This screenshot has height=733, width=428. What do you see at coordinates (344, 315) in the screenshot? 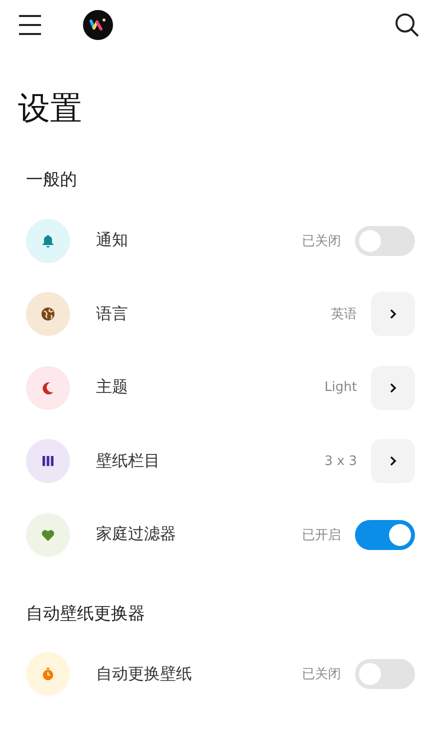
I see `setting-value: 英语` at bounding box center [344, 315].